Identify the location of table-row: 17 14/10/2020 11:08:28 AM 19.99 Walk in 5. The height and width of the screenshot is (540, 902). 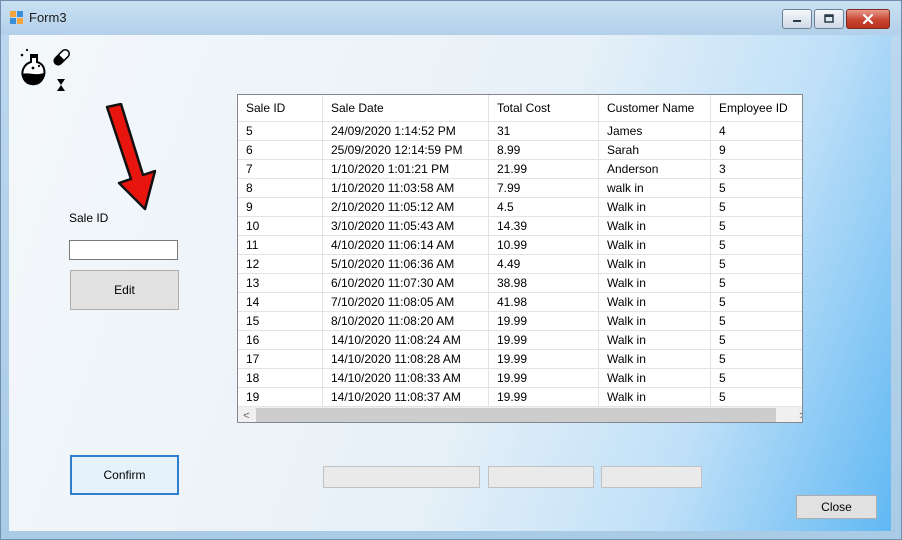
(520, 359).